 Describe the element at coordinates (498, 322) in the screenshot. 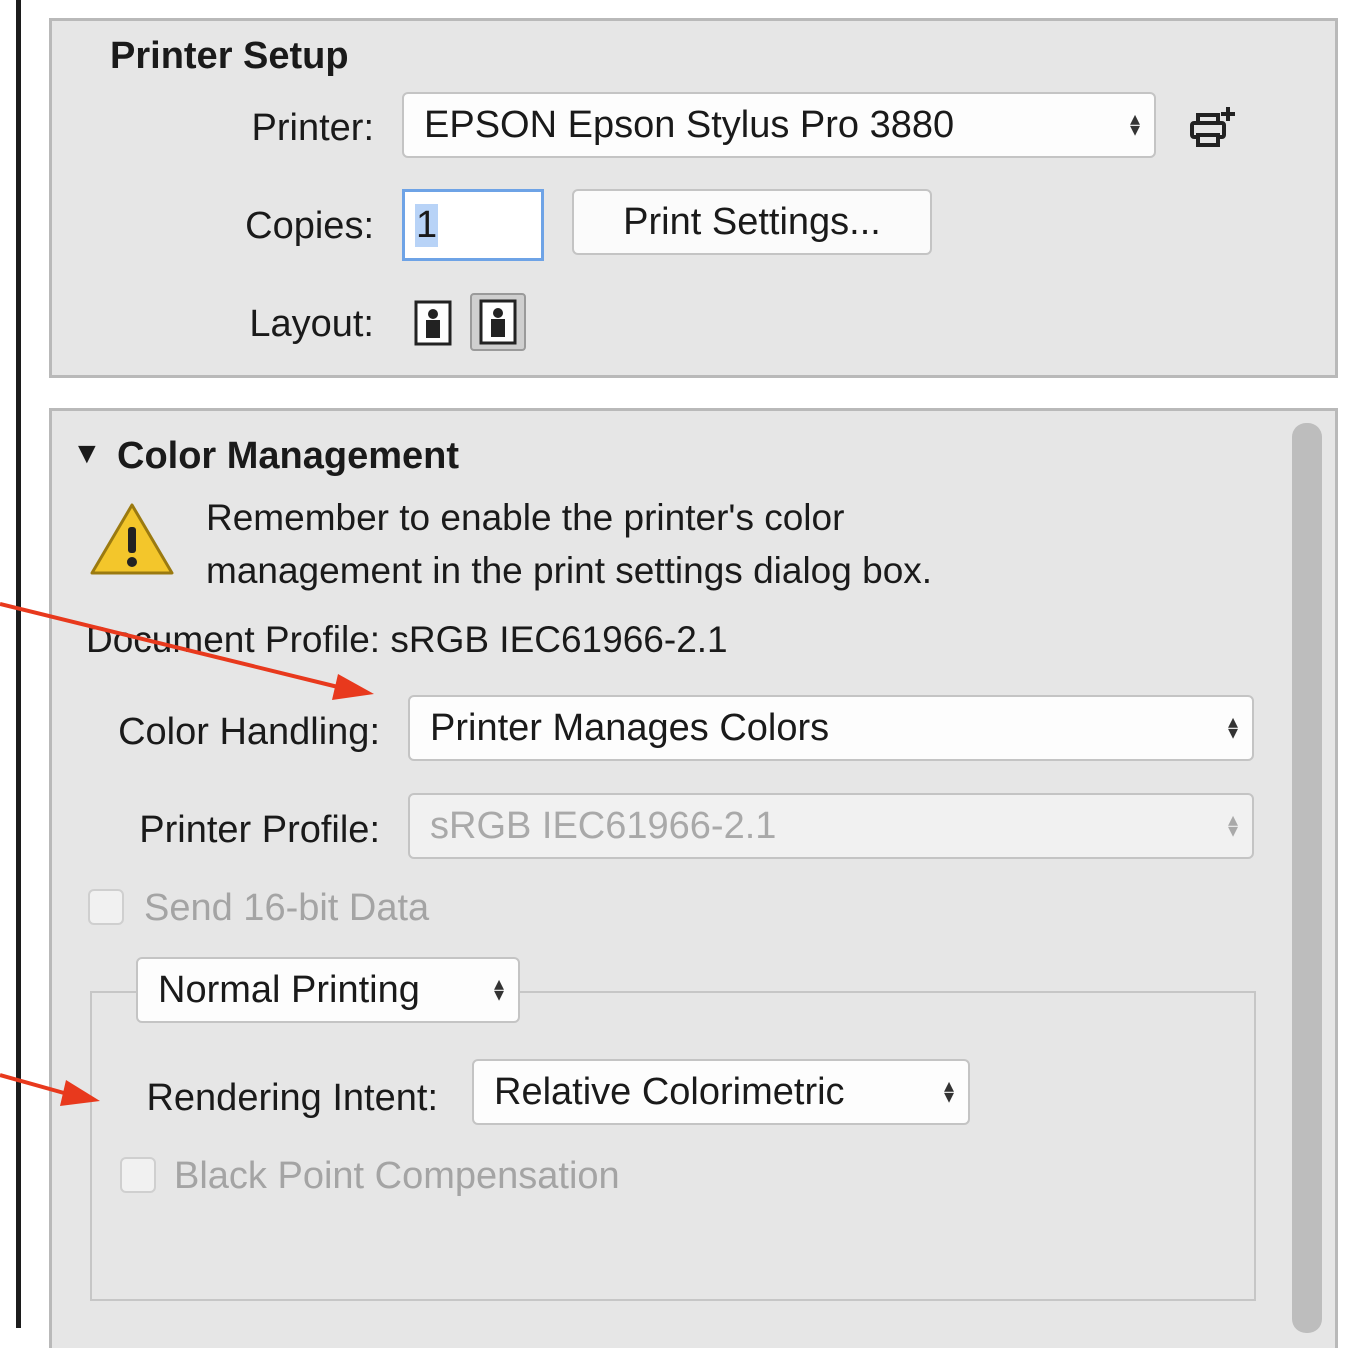

I see `landscape-layout-icon` at that location.